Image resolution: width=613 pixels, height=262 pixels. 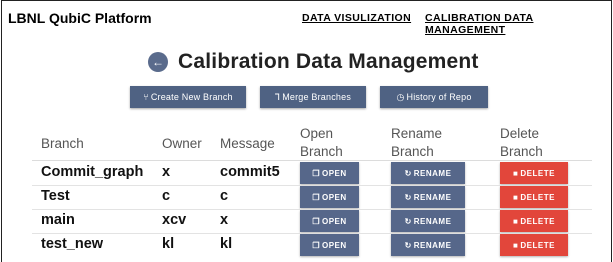 I want to click on branch-name: main, so click(x=58, y=220).